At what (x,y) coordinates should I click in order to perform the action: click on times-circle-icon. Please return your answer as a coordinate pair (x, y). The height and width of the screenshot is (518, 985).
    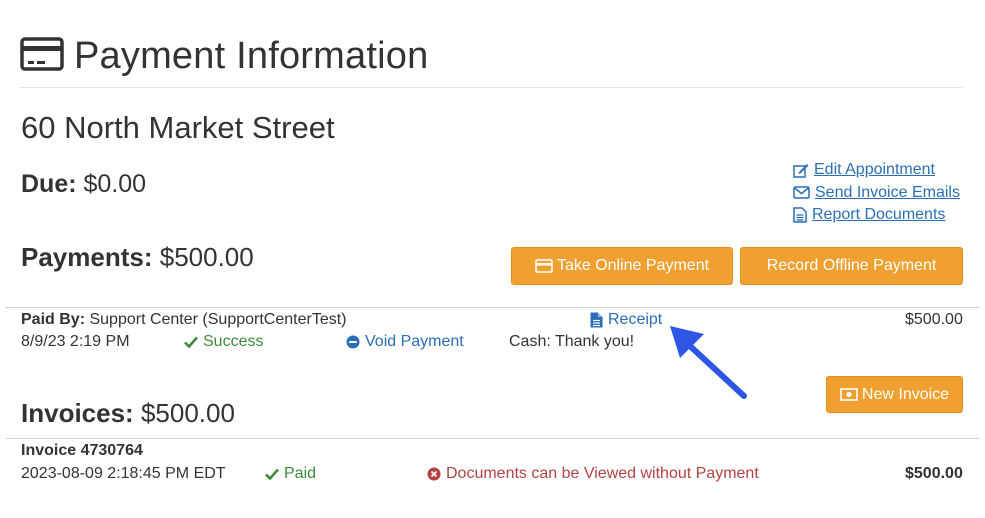
    Looking at the image, I should click on (434, 474).